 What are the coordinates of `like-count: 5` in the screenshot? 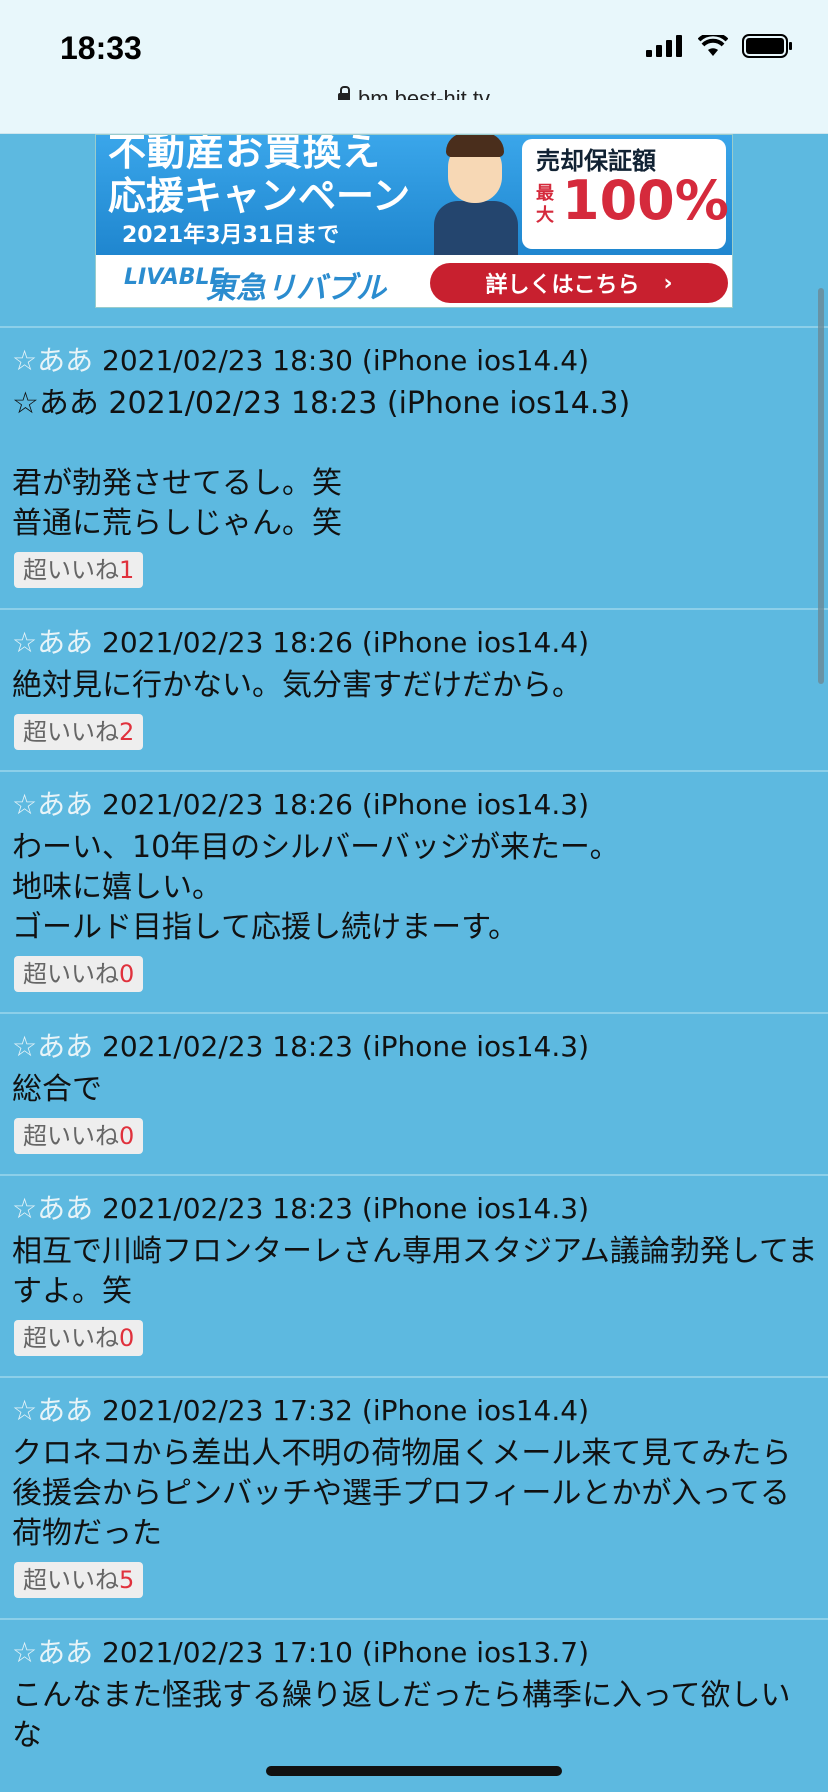 It's located at (127, 1580).